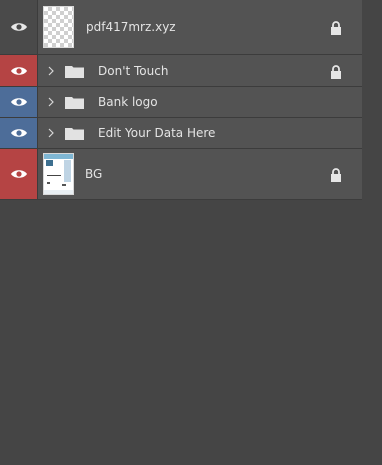 Image resolution: width=382 pixels, height=465 pixels. Describe the element at coordinates (133, 70) in the screenshot. I see `layer-name: Don't Touch` at that location.